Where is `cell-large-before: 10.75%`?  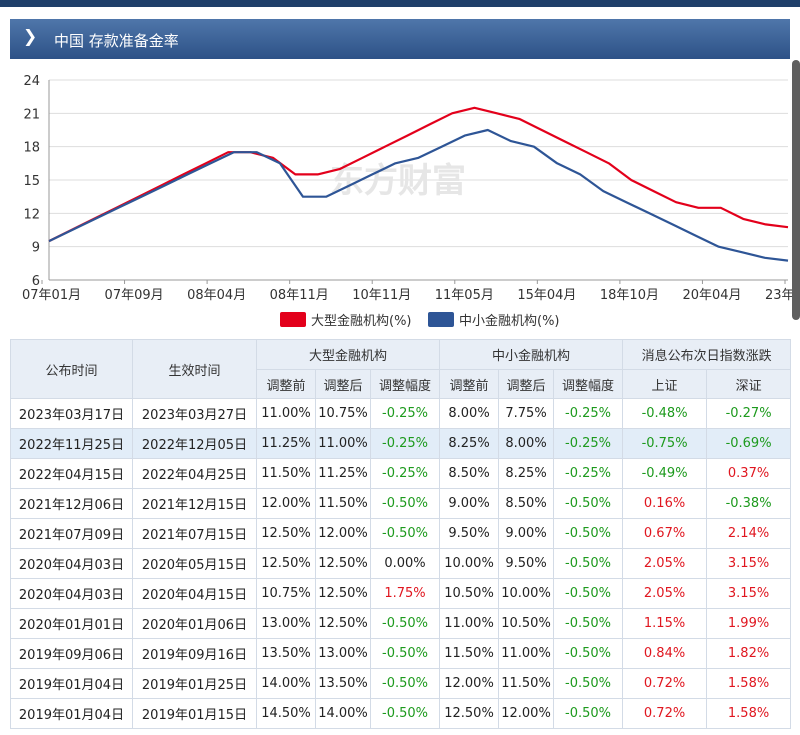 cell-large-before: 10.75% is located at coordinates (286, 593).